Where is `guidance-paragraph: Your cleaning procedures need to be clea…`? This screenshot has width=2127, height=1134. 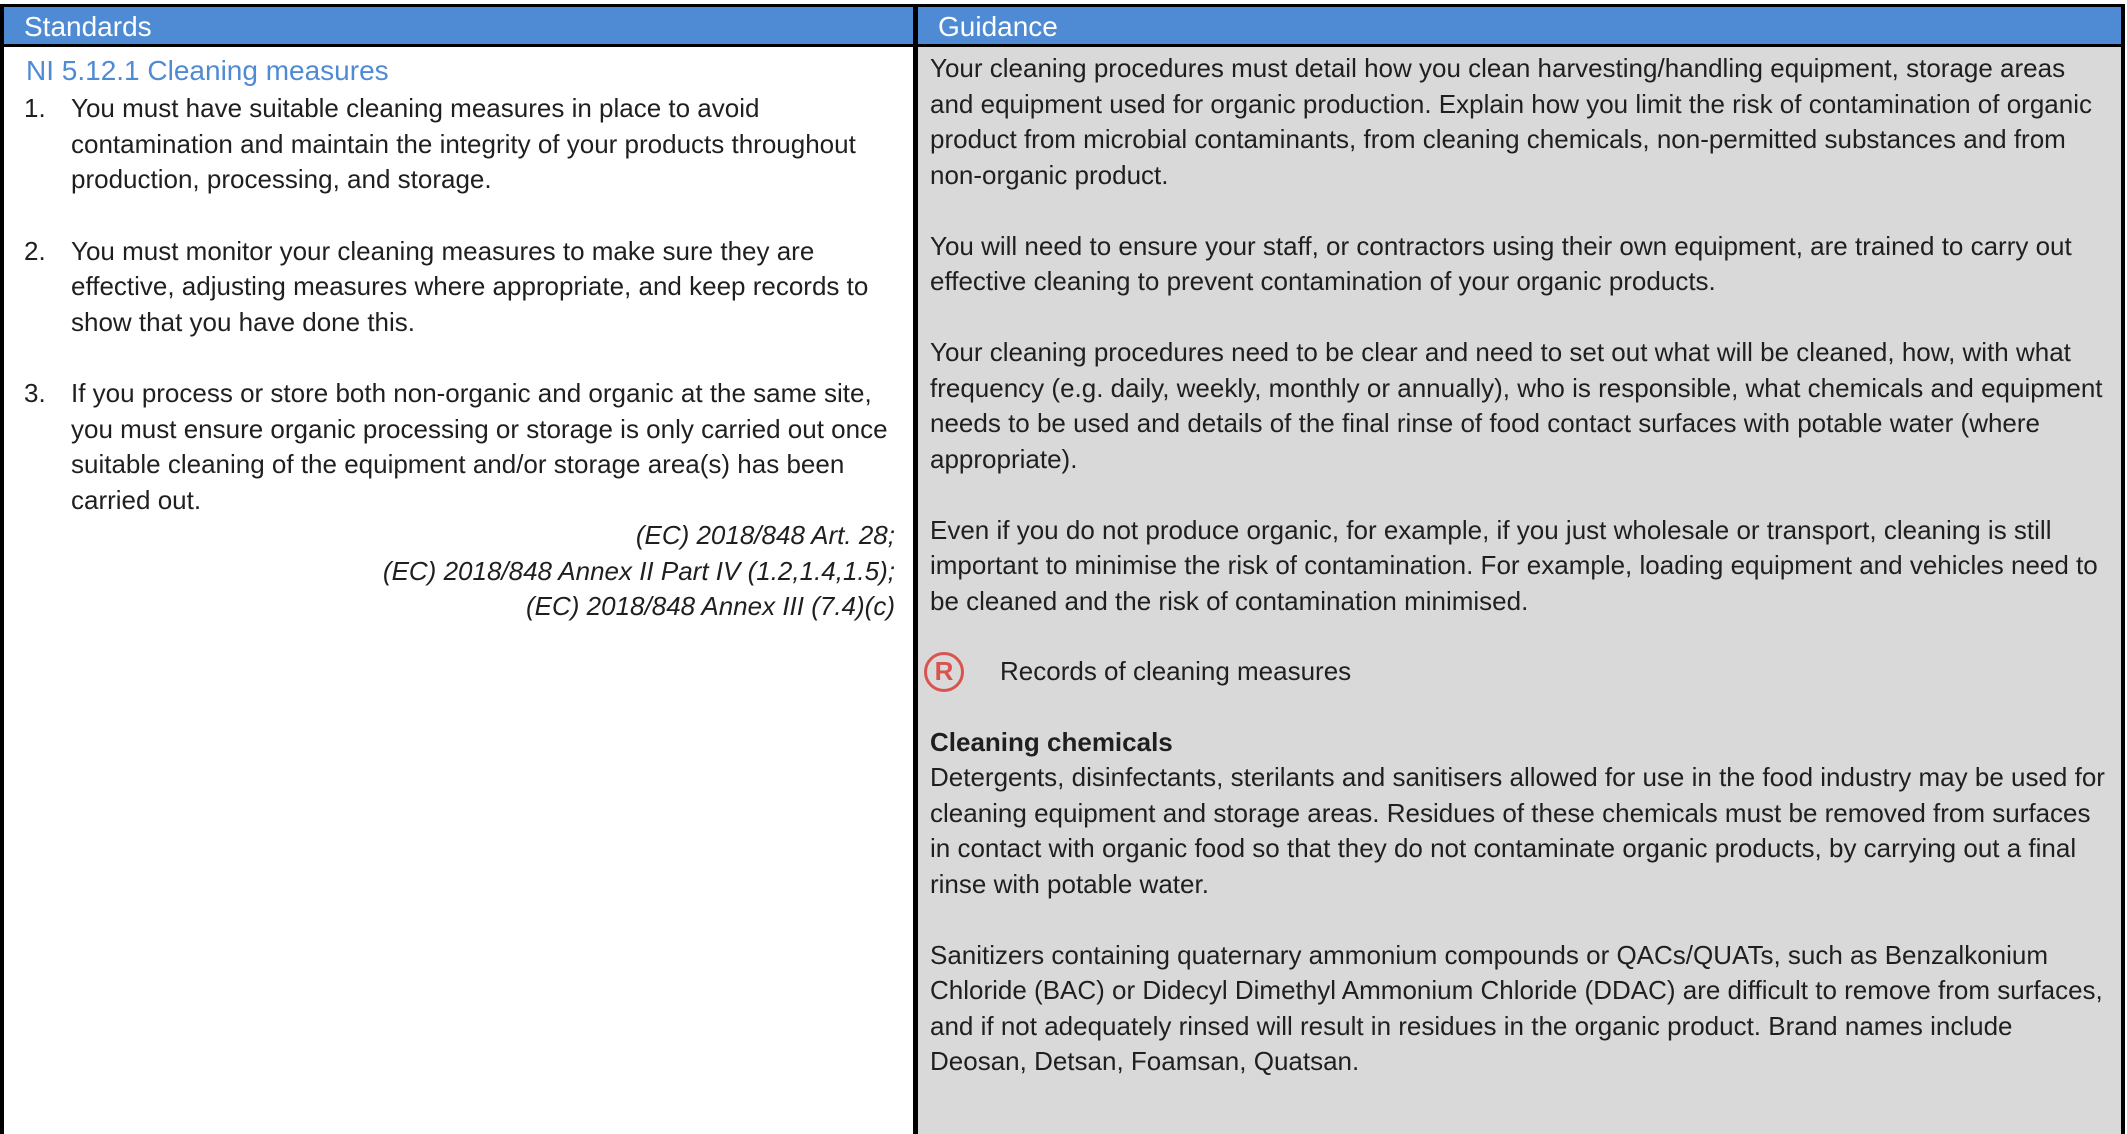
guidance-paragraph: Your cleaning procedures need to be clea… is located at coordinates (1516, 405).